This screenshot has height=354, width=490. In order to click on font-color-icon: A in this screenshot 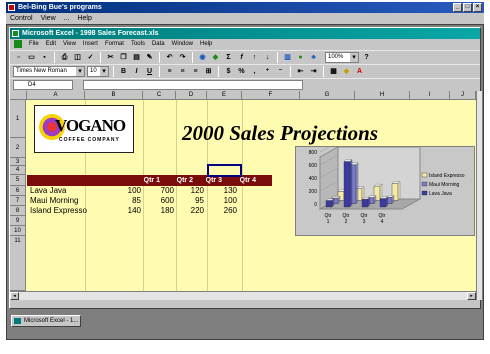, I will do `click(359, 71)`.